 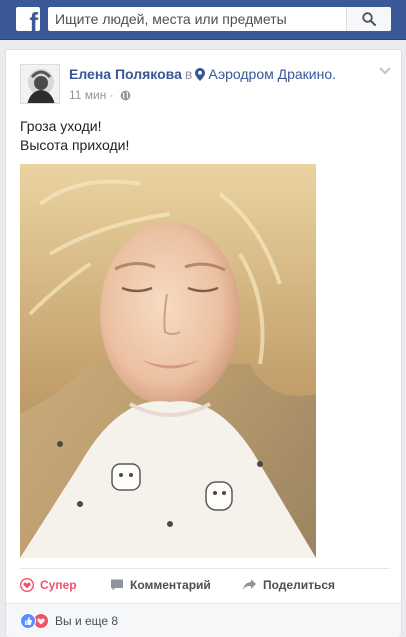 I want to click on reactions-summary: Вы и еще 8, so click(x=69, y=621).